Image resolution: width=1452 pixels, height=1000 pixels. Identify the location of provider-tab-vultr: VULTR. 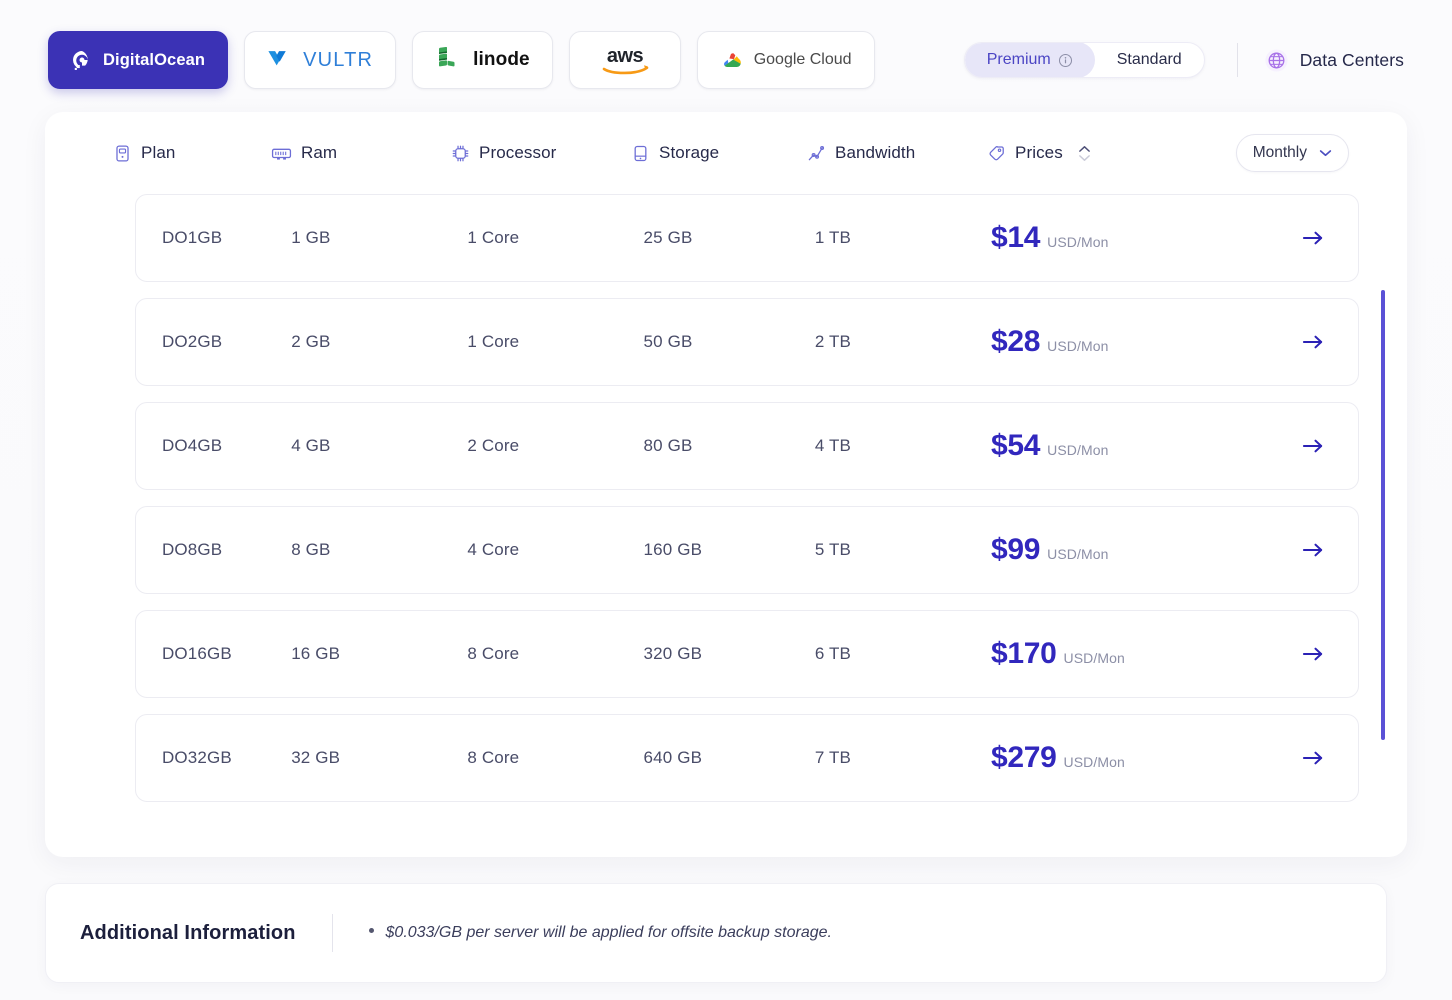
(320, 60).